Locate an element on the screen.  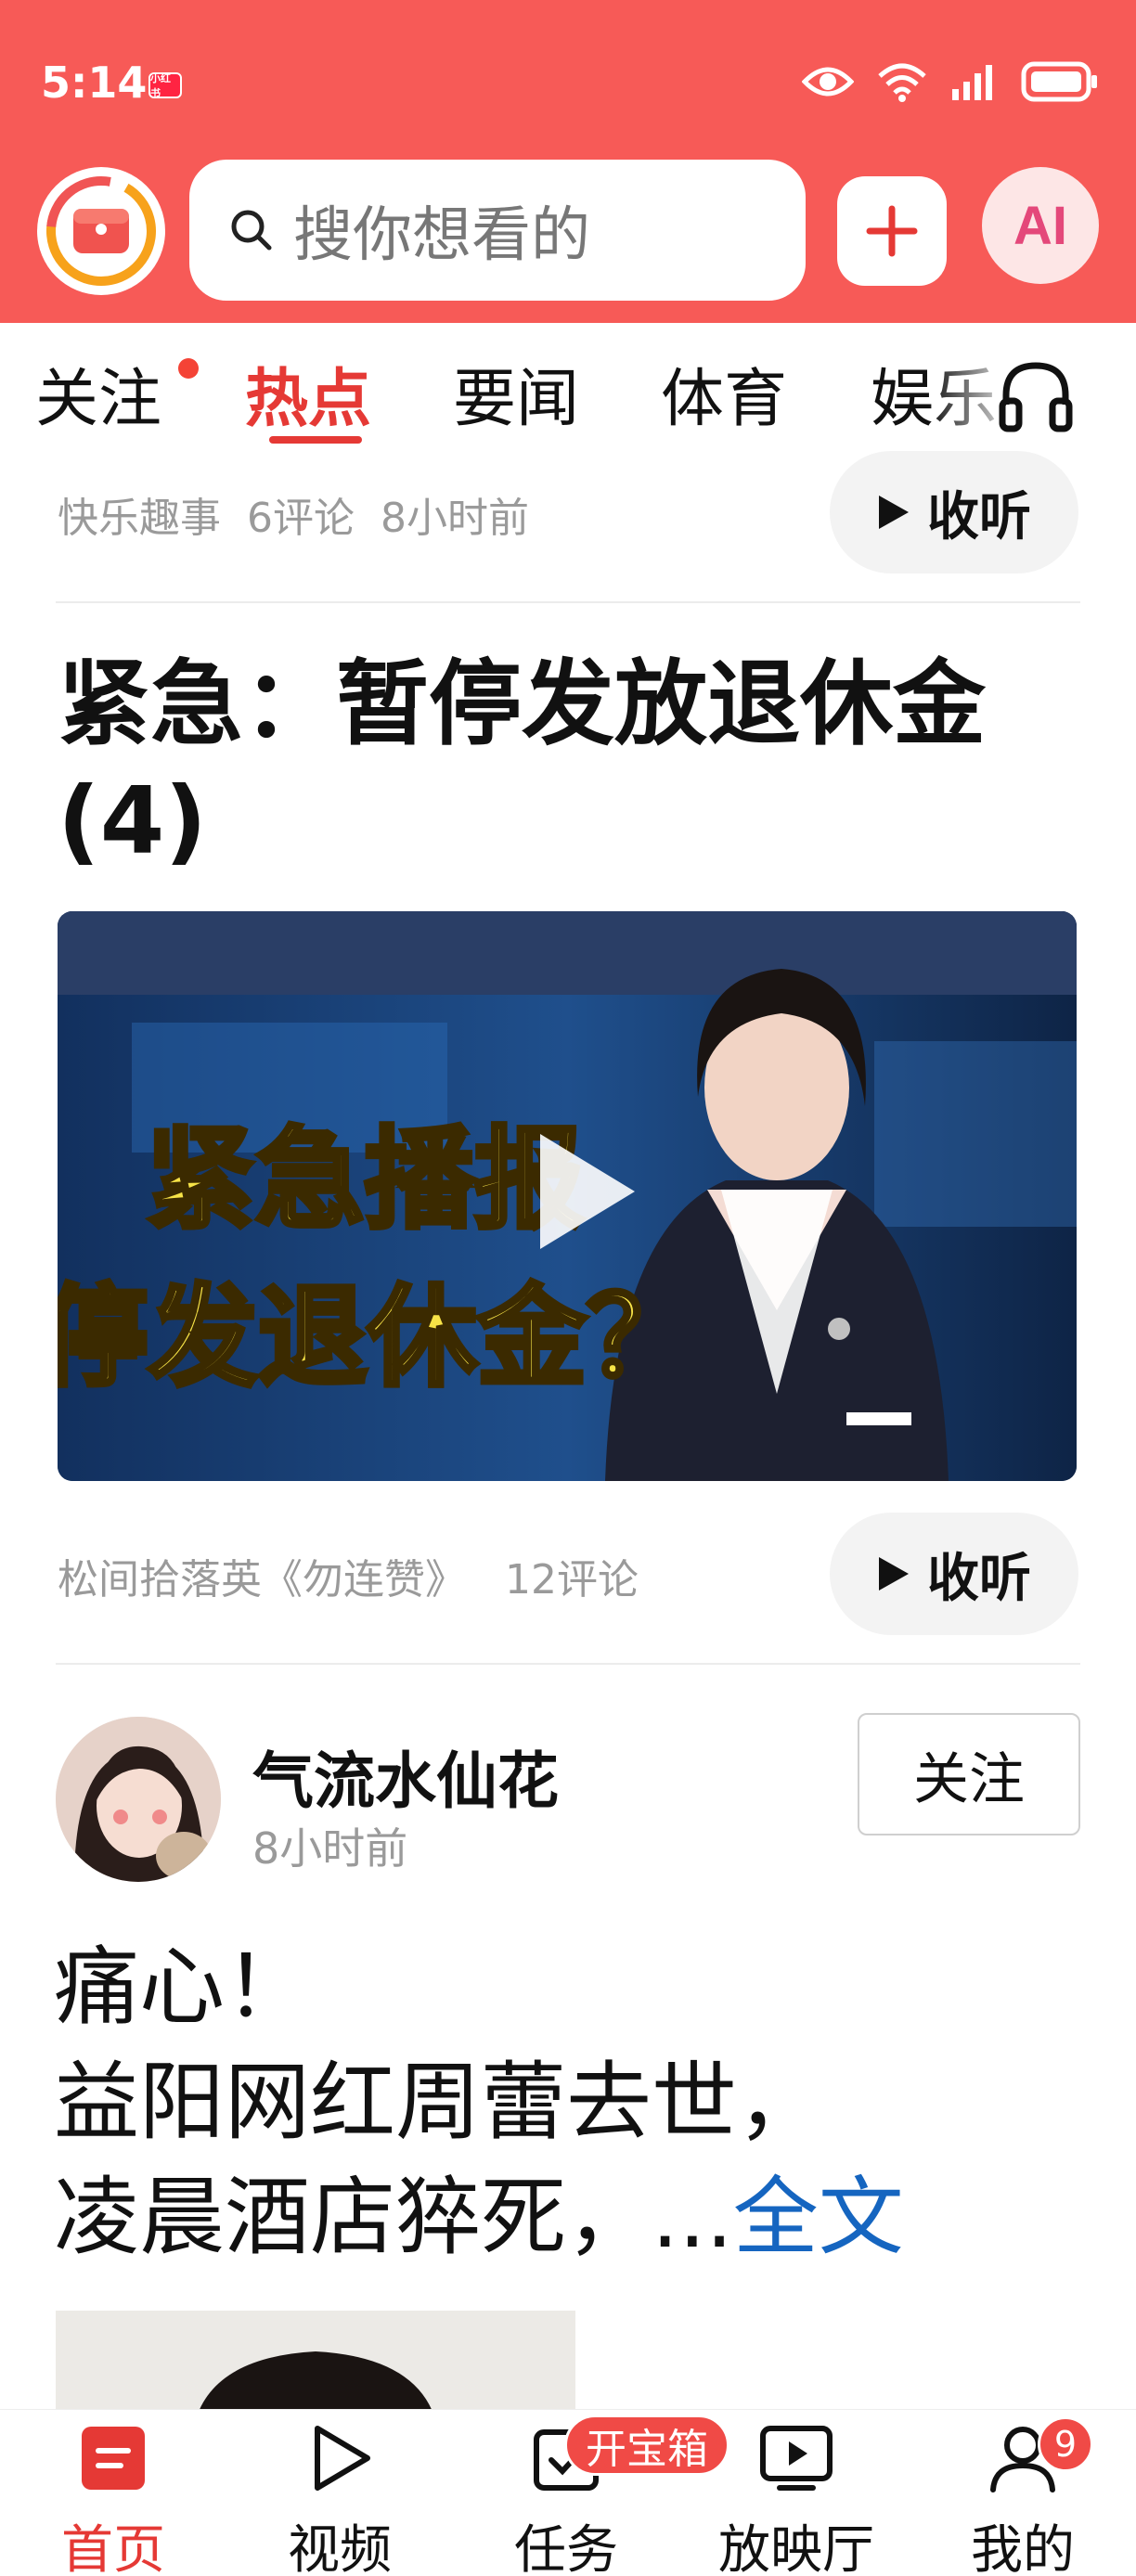
post-image is located at coordinates (315, 2366).